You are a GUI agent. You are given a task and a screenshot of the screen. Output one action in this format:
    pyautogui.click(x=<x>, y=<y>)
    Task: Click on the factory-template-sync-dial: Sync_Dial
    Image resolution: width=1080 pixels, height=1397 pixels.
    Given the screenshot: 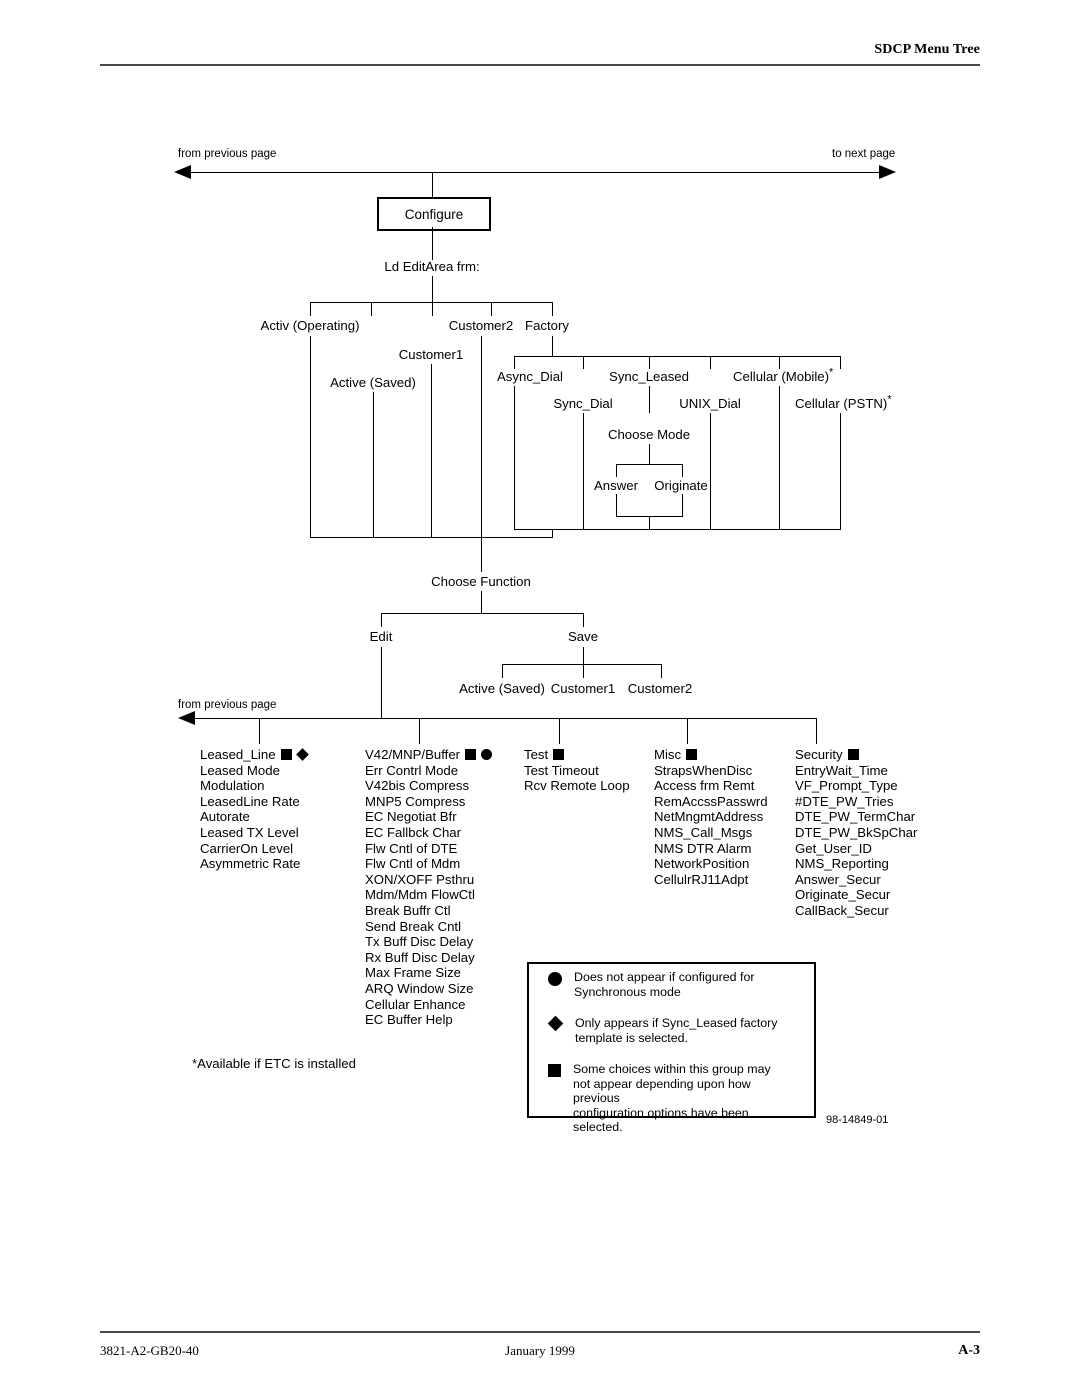 What is the action you would take?
    pyautogui.click(x=582, y=403)
    